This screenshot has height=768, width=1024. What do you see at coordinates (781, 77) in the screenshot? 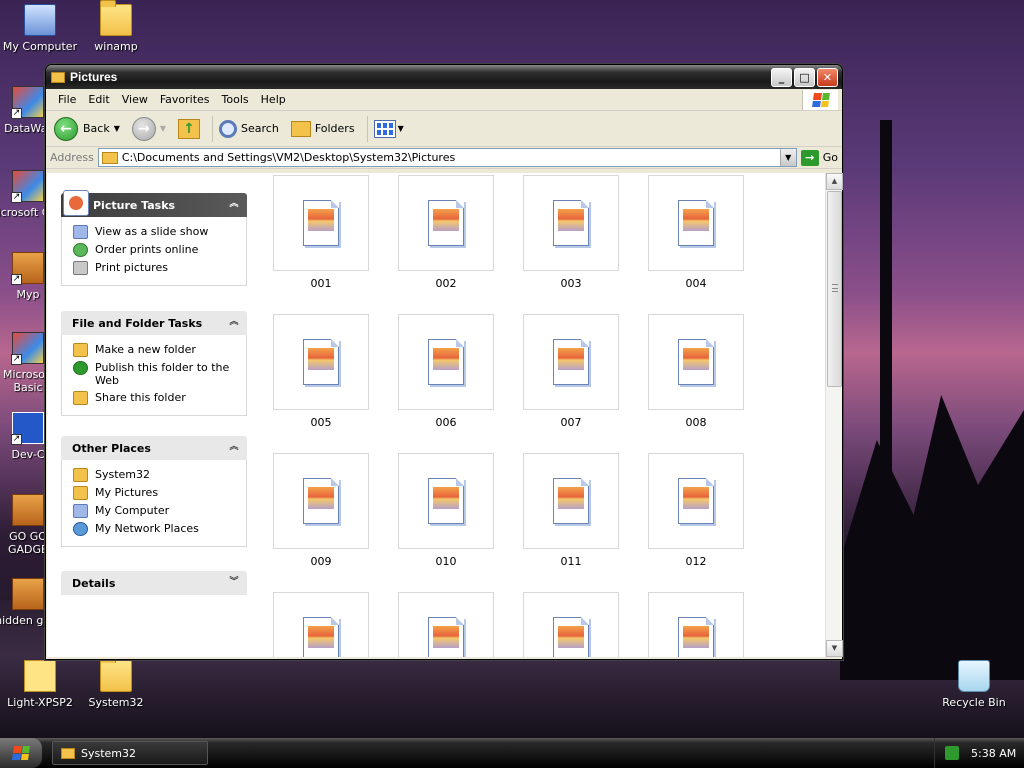
I see `minimize-button: _` at bounding box center [781, 77].